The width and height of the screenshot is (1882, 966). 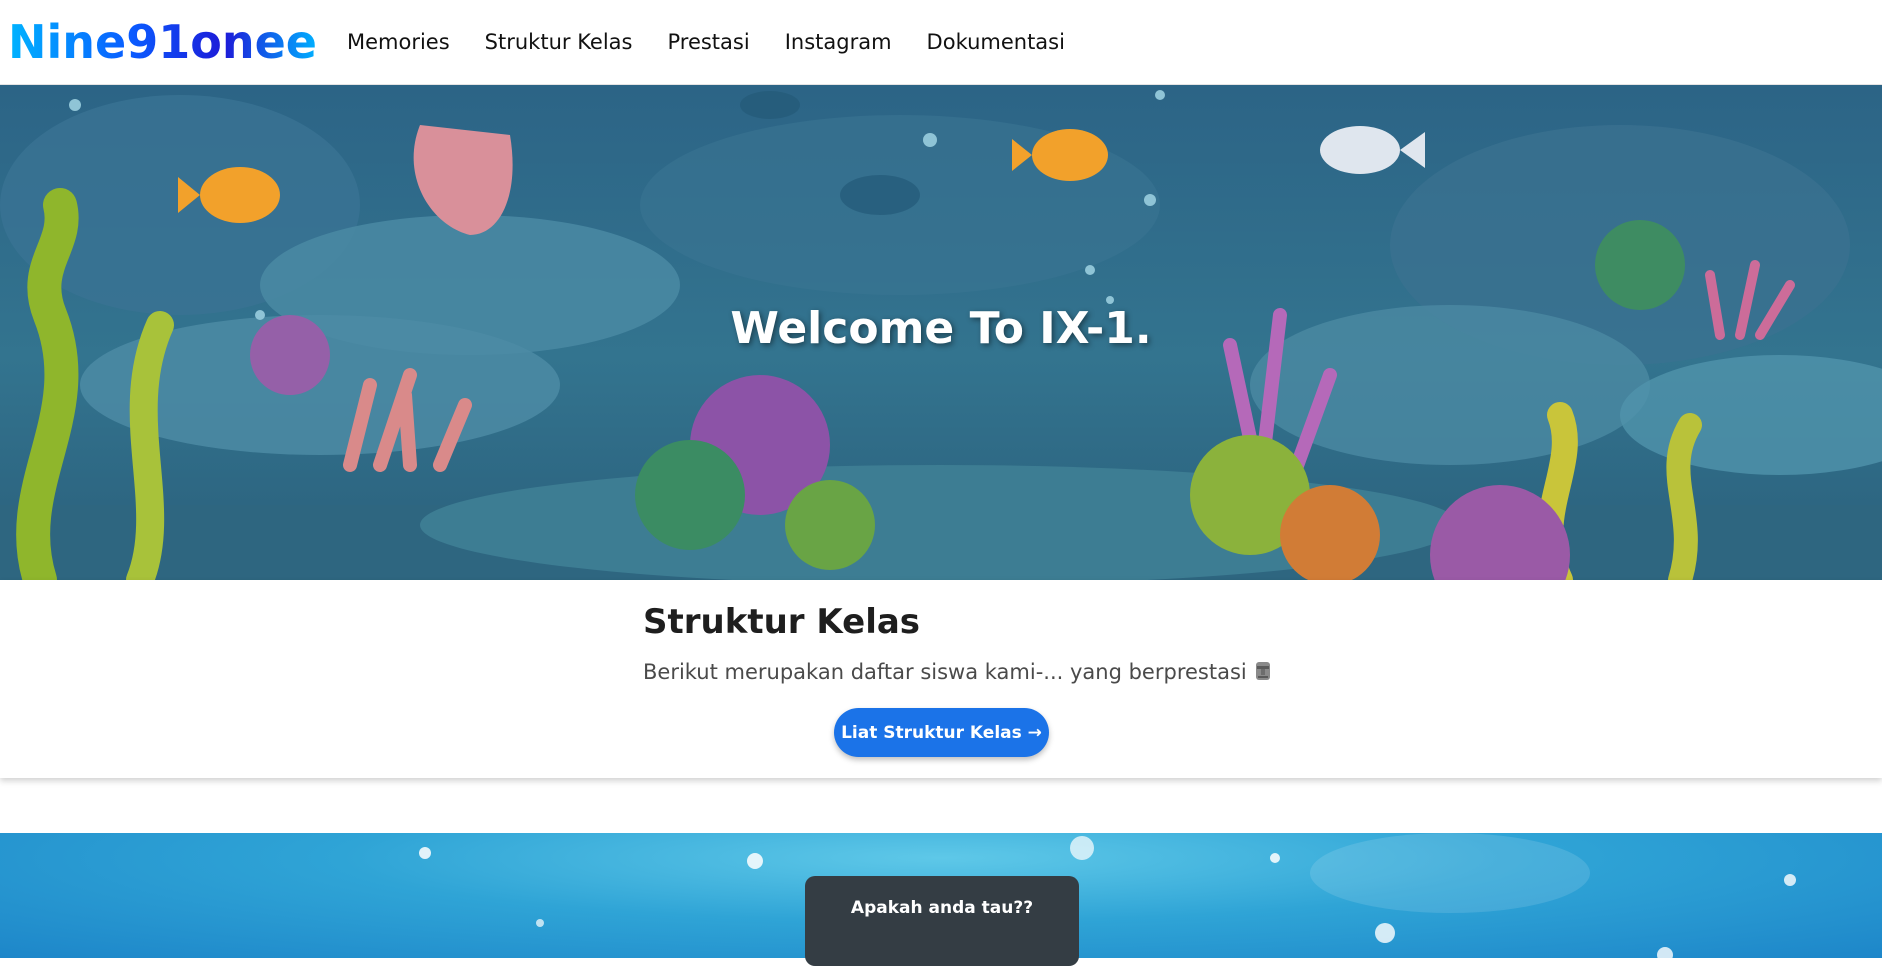 I want to click on nav-link-struktur-kelas: Struktur Kelas, so click(x=559, y=42).